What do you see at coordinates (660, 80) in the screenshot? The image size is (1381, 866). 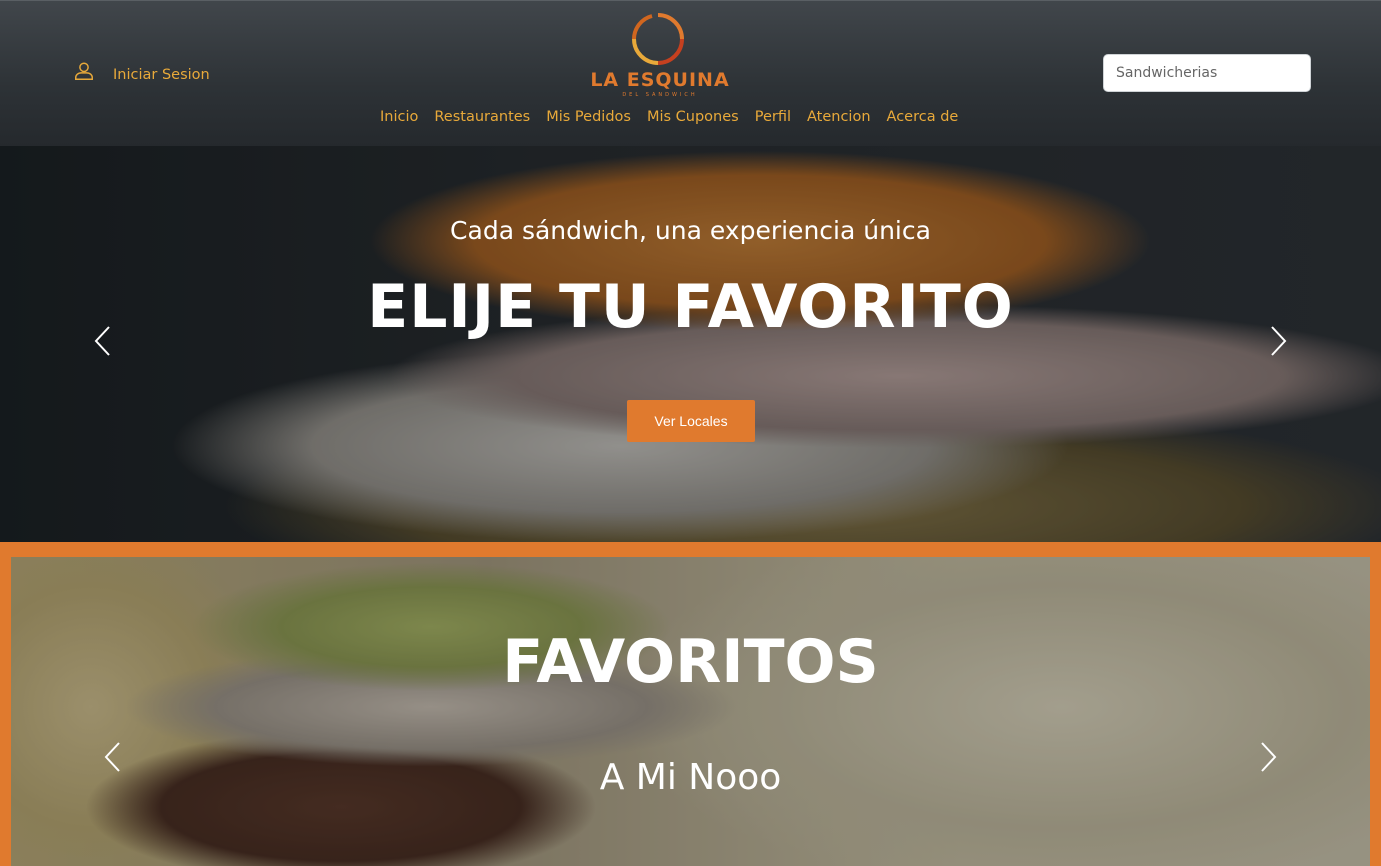 I see `logo-name: LA ESQUINA` at bounding box center [660, 80].